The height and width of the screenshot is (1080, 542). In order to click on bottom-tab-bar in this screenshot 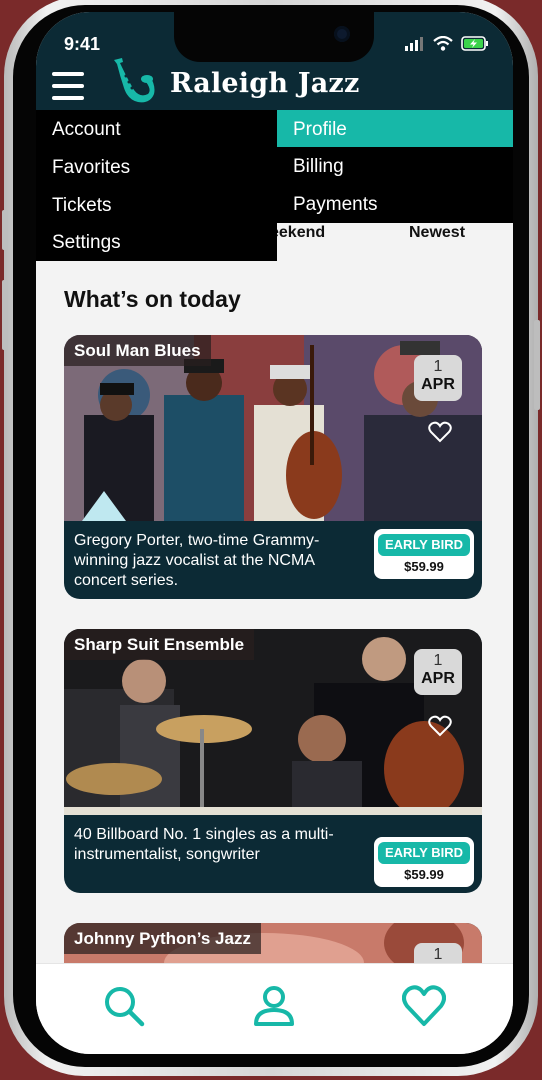, I will do `click(274, 1008)`.